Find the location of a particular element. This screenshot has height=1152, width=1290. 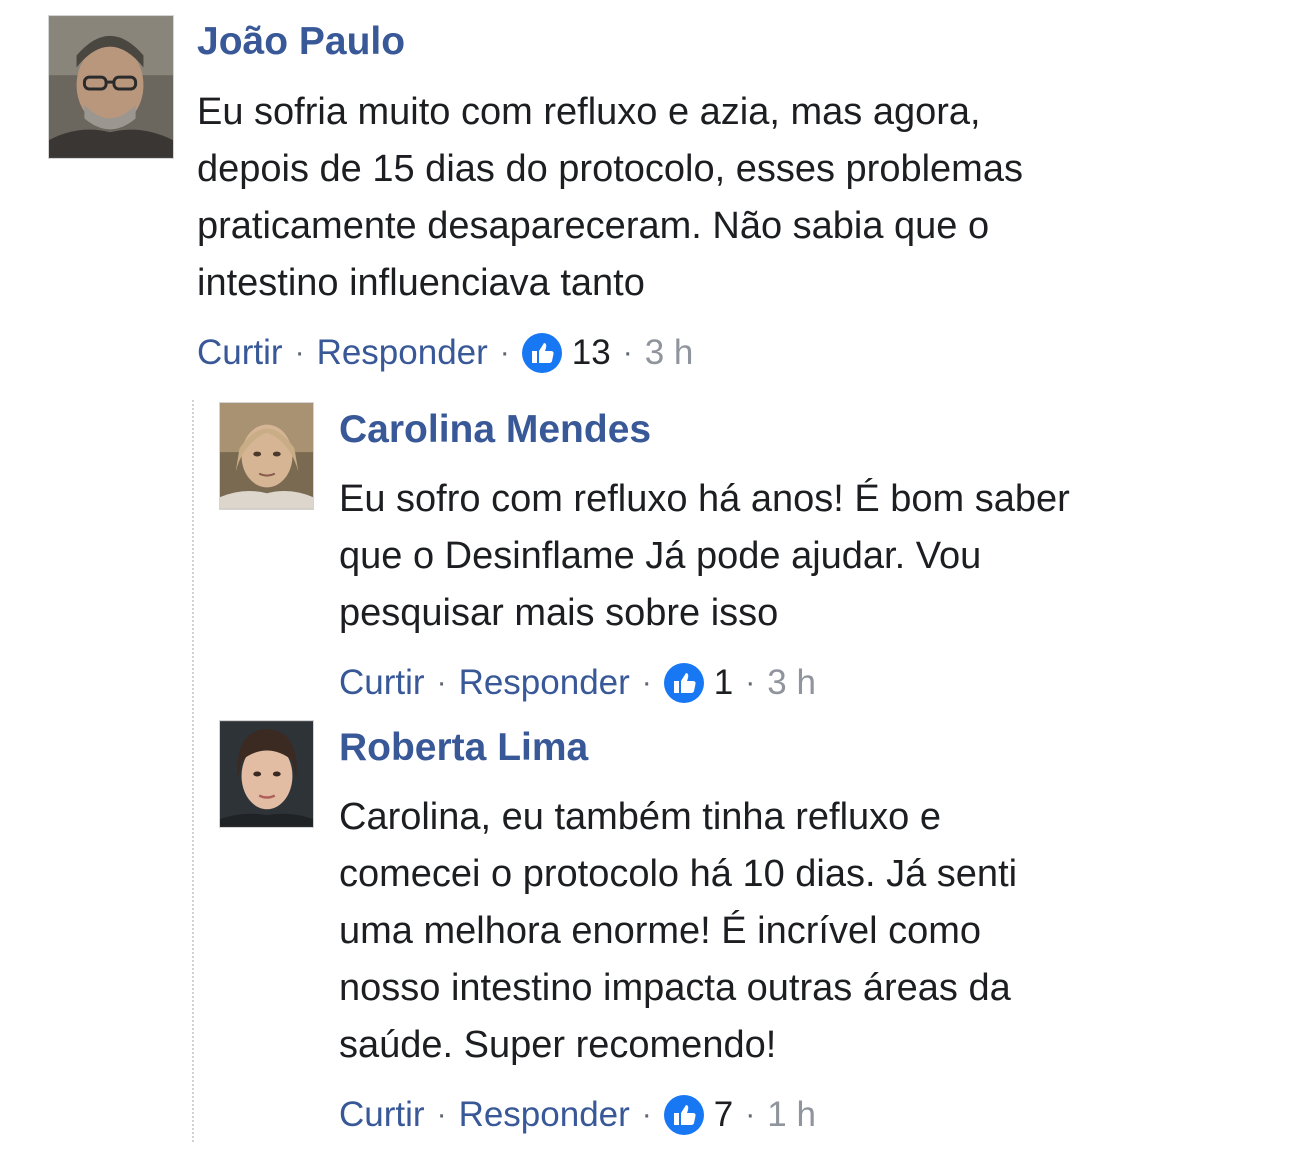

comment-actions: Curtir · Responder · 7 · 1 h is located at coordinates (577, 1115).